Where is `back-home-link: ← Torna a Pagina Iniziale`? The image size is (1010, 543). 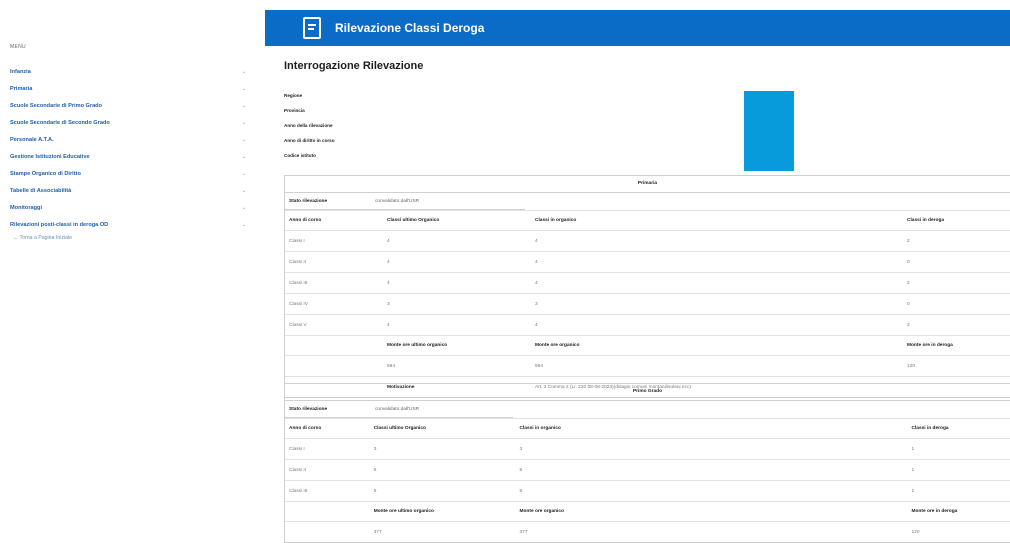
back-home-link: ← Torna a Pagina Iniziale is located at coordinates (131, 238).